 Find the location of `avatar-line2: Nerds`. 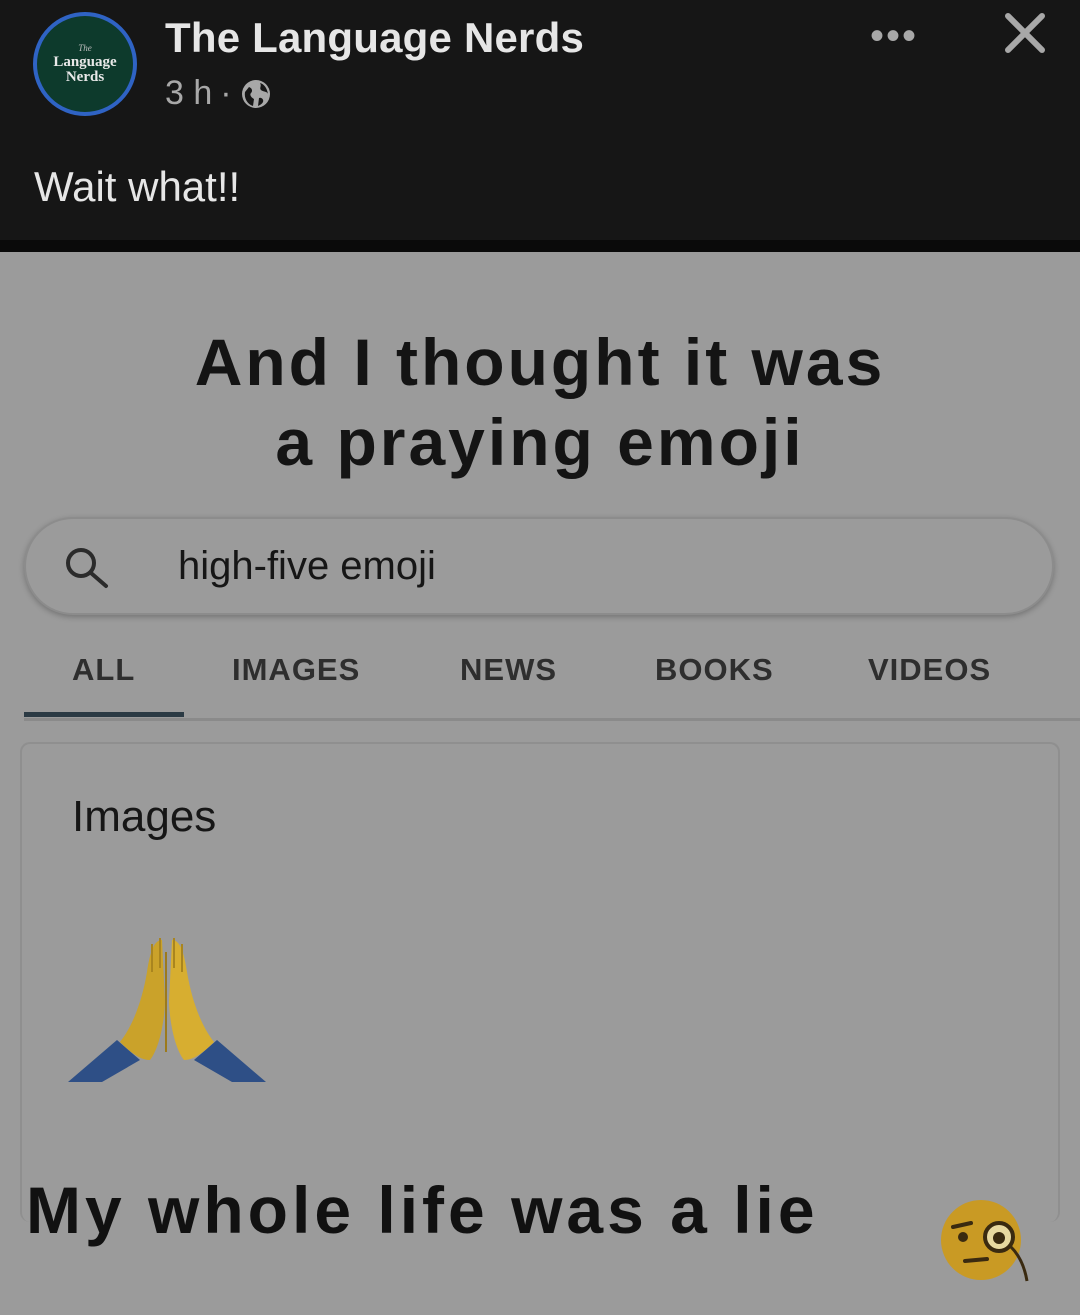

avatar-line2: Nerds is located at coordinates (85, 76).